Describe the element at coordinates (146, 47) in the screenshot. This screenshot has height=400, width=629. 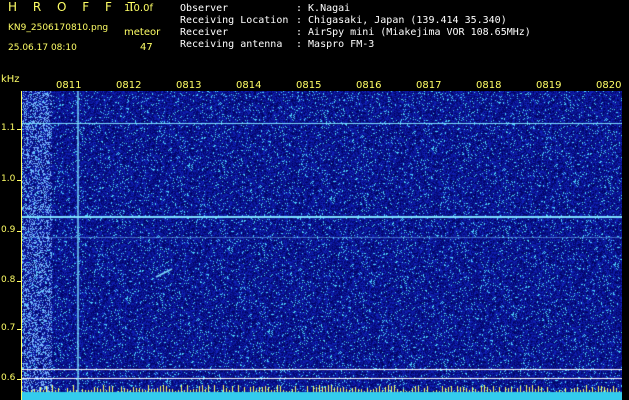
I see `meteor-count: 47` at that location.